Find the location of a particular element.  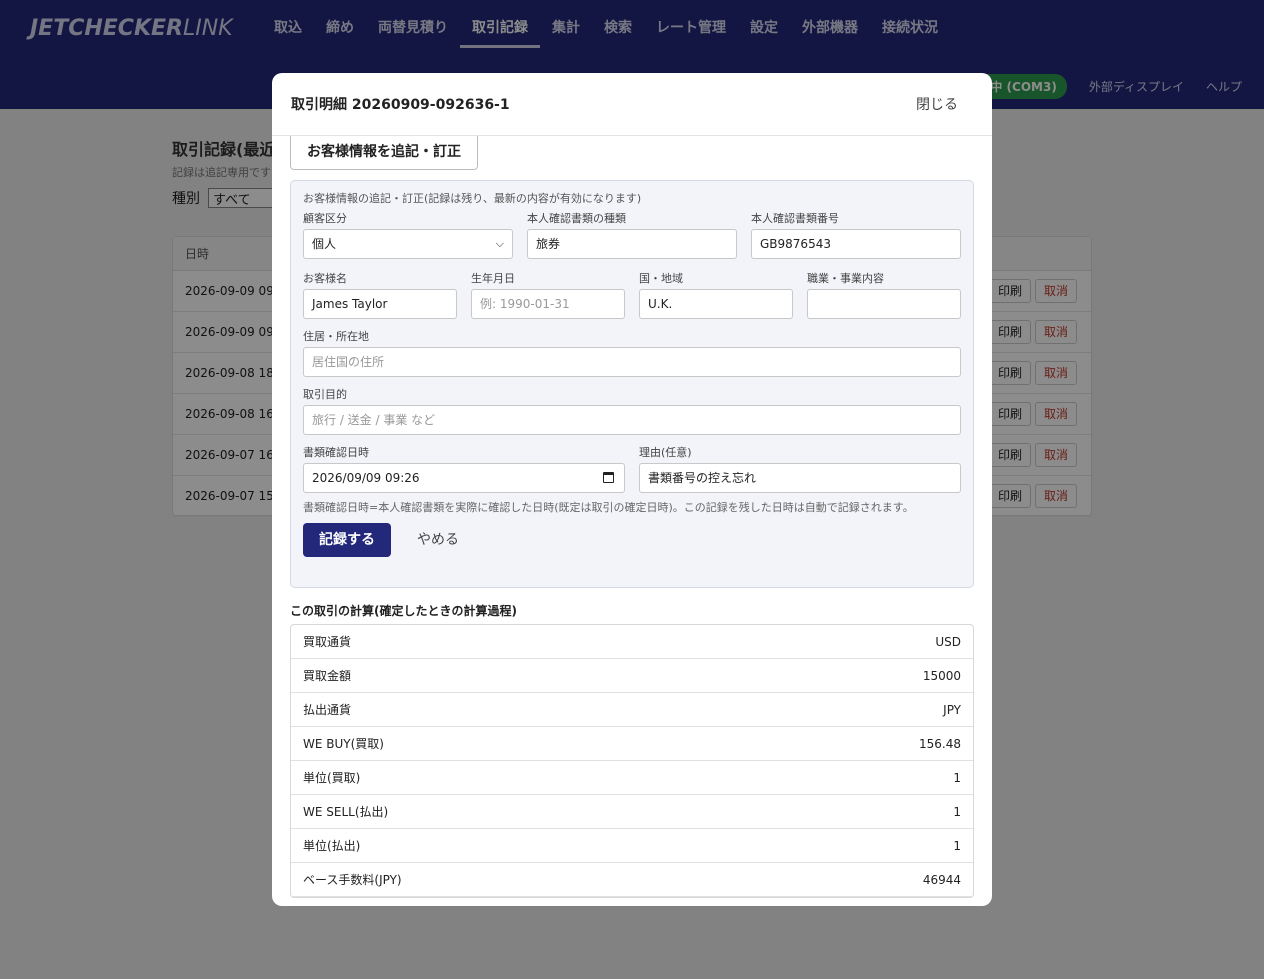

chevron-down-icon: ⌵ is located at coordinates (499, 243).